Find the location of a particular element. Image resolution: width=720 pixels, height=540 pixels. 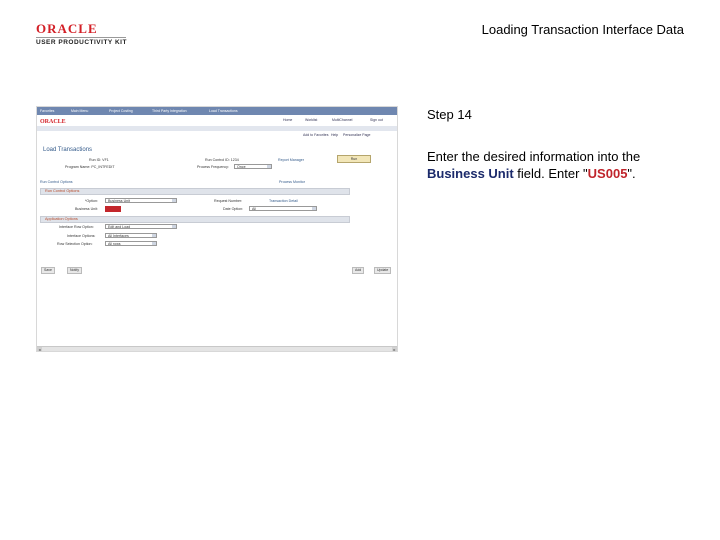

add-button: Add is located at coordinates (358, 270).